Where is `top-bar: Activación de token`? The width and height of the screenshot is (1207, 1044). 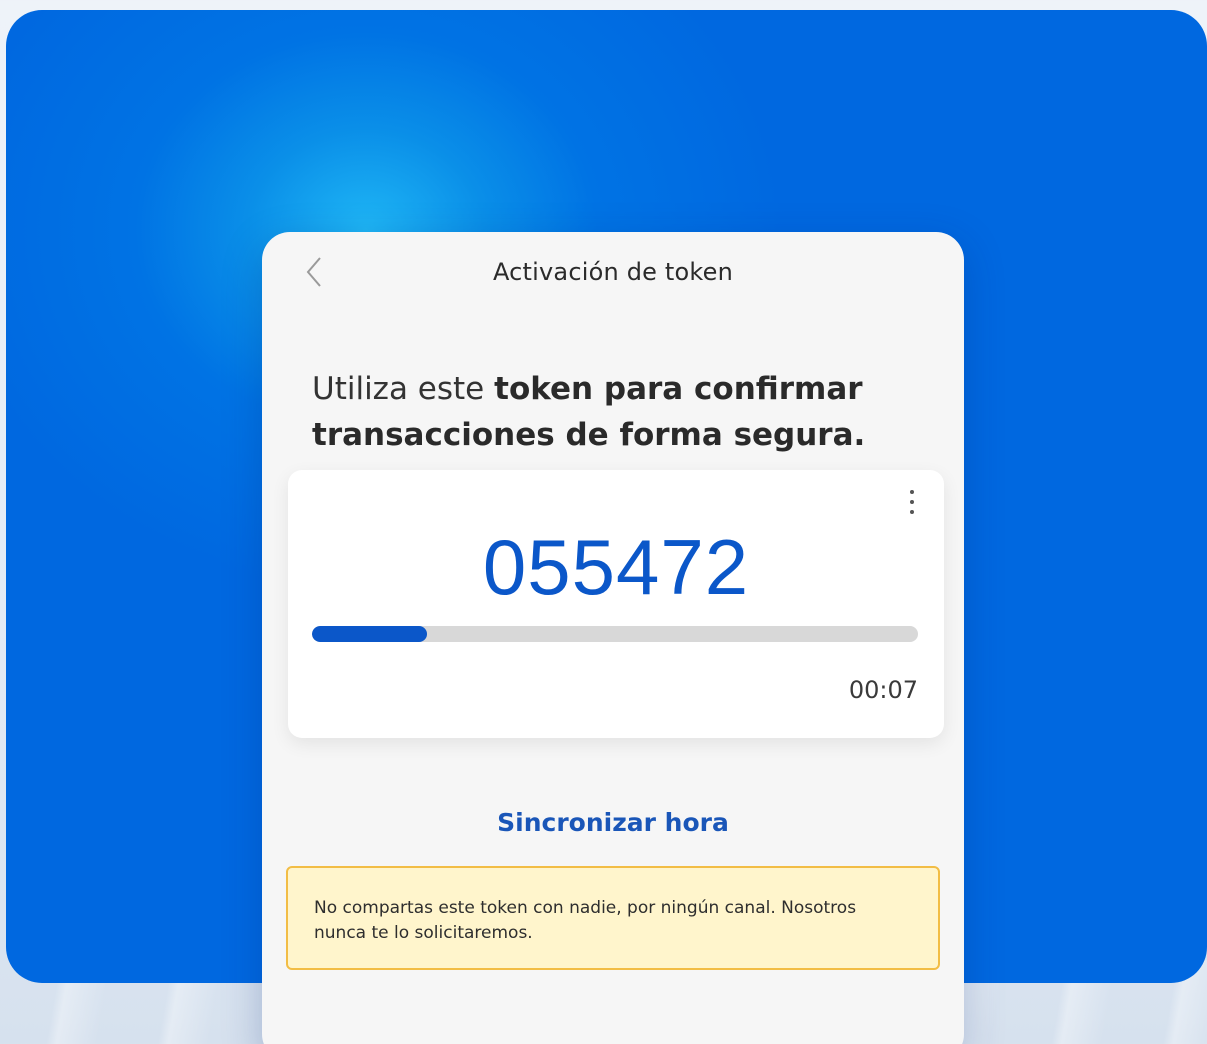 top-bar: Activación de token is located at coordinates (613, 272).